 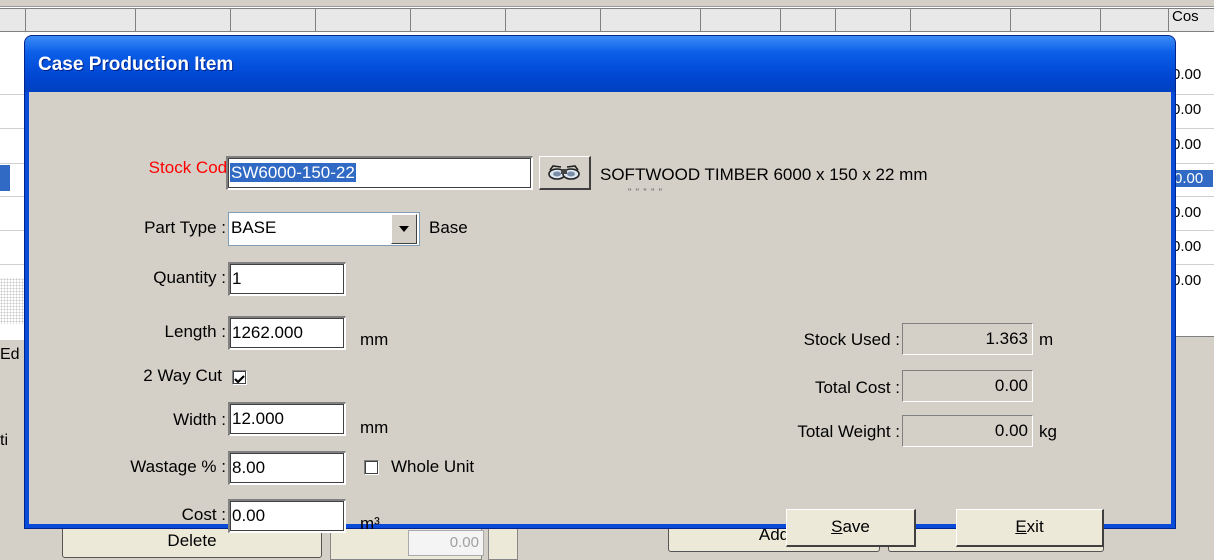 What do you see at coordinates (607, 3) in the screenshot?
I see `background-top-strip` at bounding box center [607, 3].